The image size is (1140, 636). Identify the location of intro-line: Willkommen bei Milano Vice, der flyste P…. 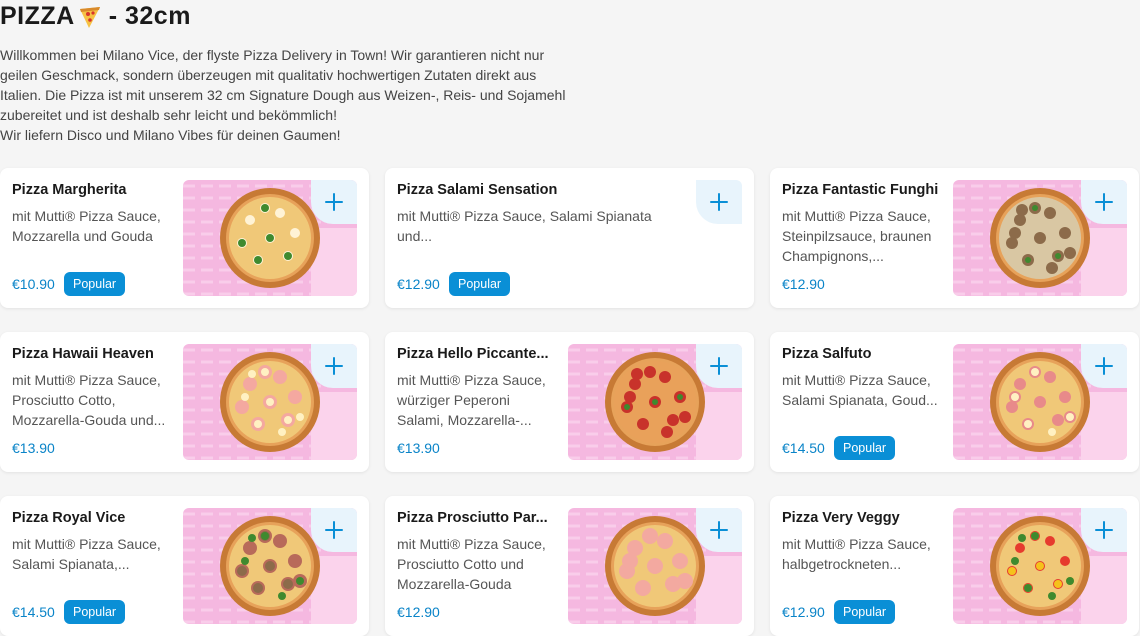
(272, 55).